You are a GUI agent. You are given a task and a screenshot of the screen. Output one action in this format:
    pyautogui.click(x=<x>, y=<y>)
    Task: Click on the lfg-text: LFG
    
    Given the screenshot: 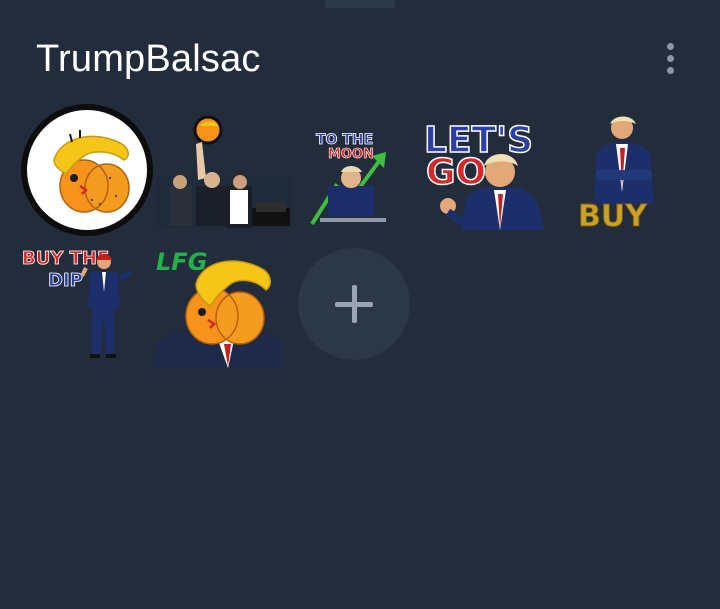 What is the action you would take?
    pyautogui.click(x=181, y=262)
    